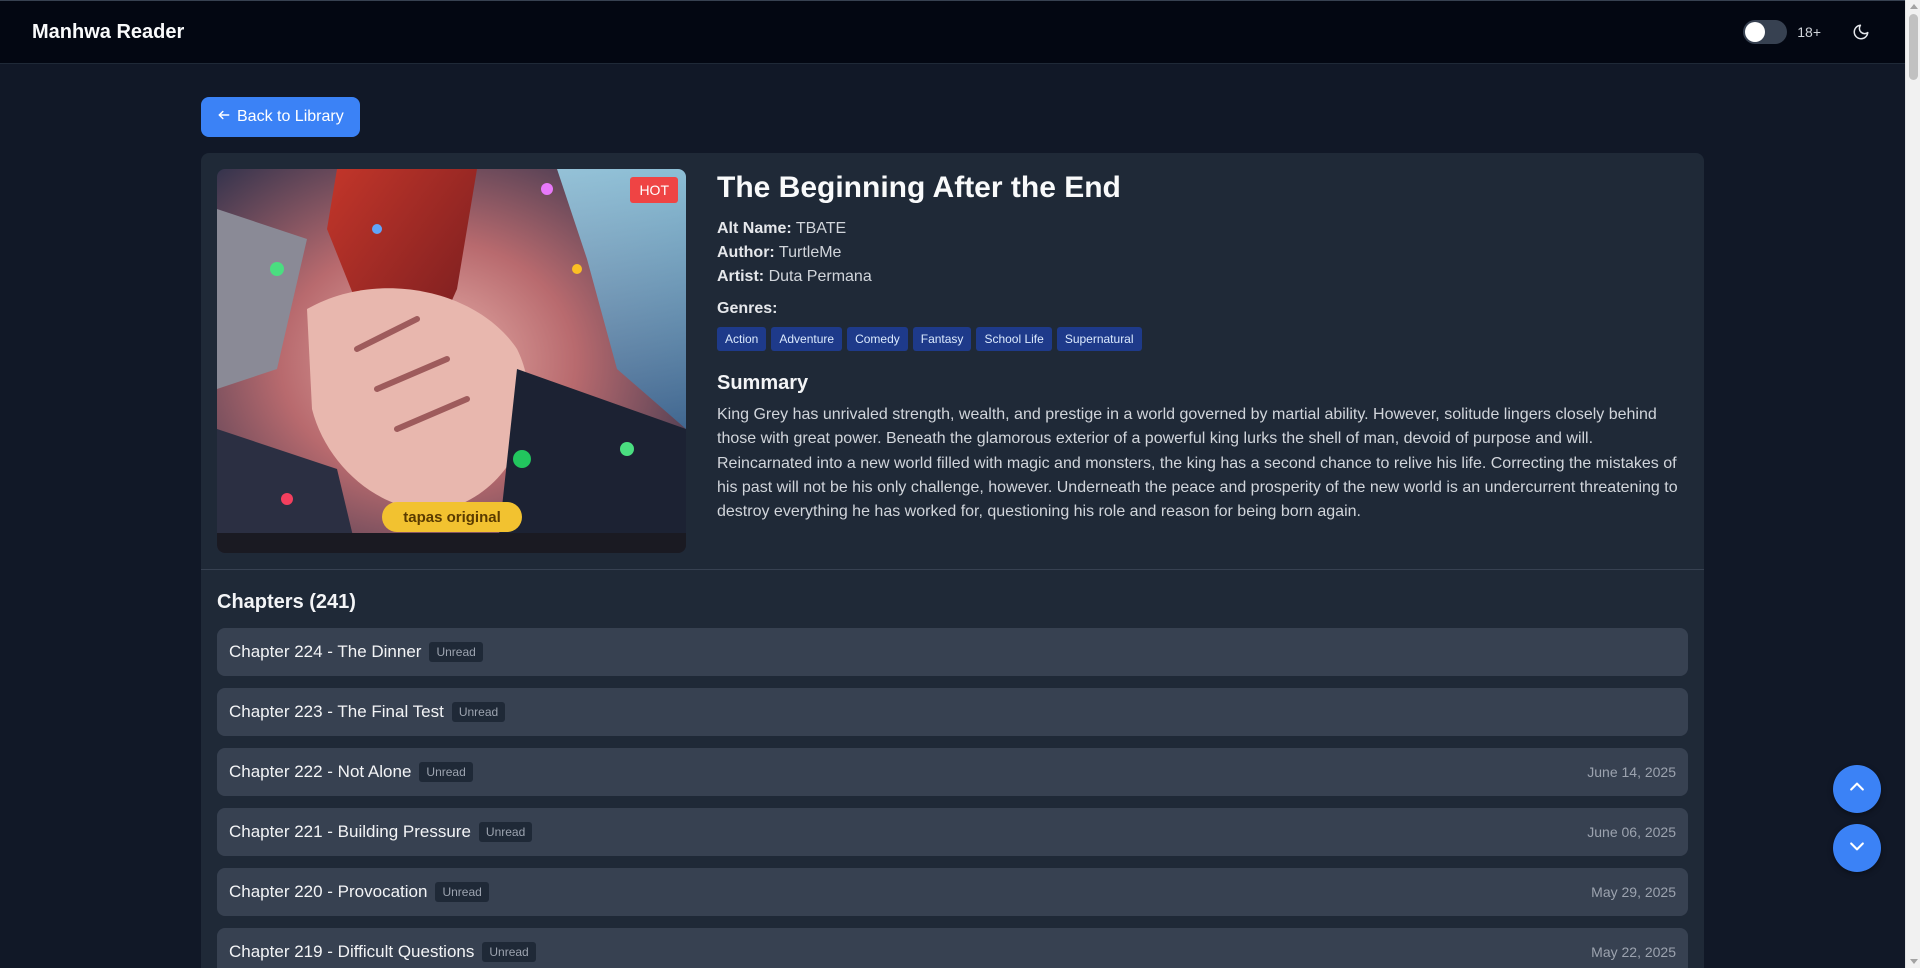 This screenshot has width=1920, height=968. Describe the element at coordinates (807, 339) in the screenshot. I see `genre-tag: Adventure` at that location.